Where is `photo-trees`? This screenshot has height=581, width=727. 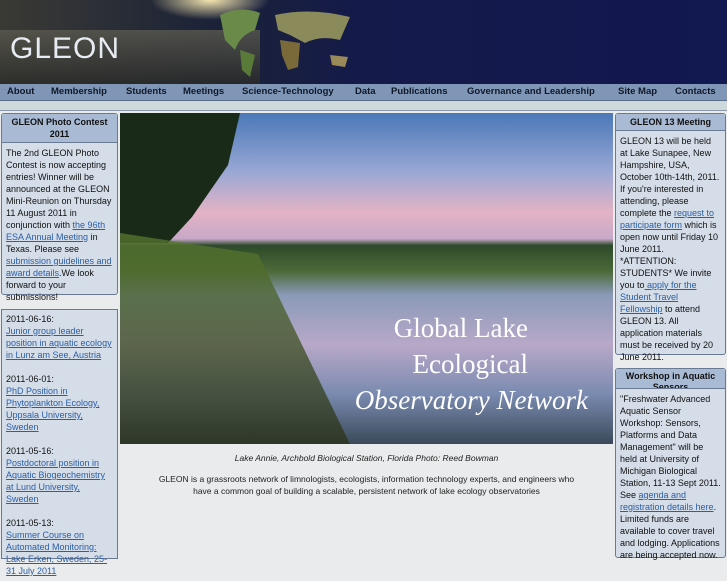 photo-trees is located at coordinates (180, 178).